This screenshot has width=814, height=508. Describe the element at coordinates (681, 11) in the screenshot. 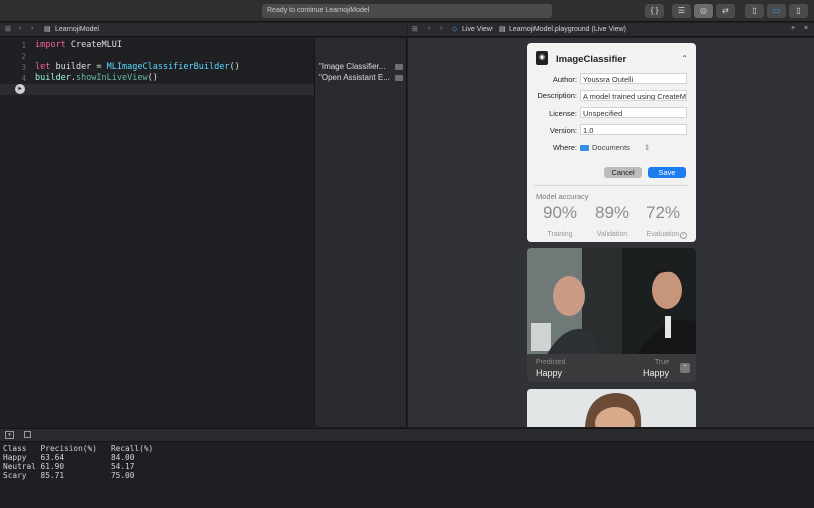

I see `standard-editor-icon: ☰` at that location.